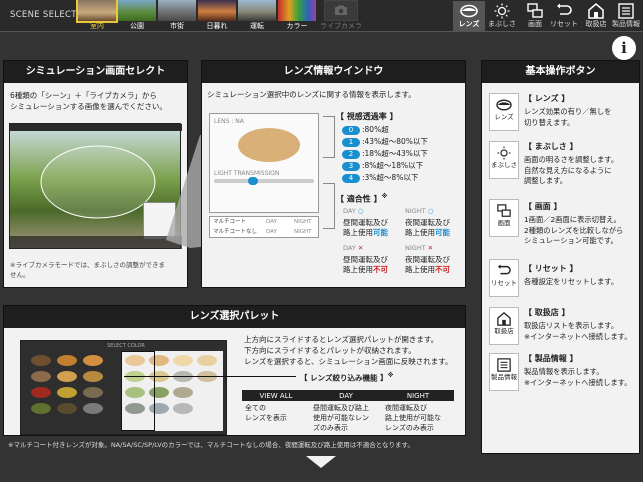 Image resolution: width=643 pixels, height=482 pixels. I want to click on palette-swatches-left, so click(74, 391).